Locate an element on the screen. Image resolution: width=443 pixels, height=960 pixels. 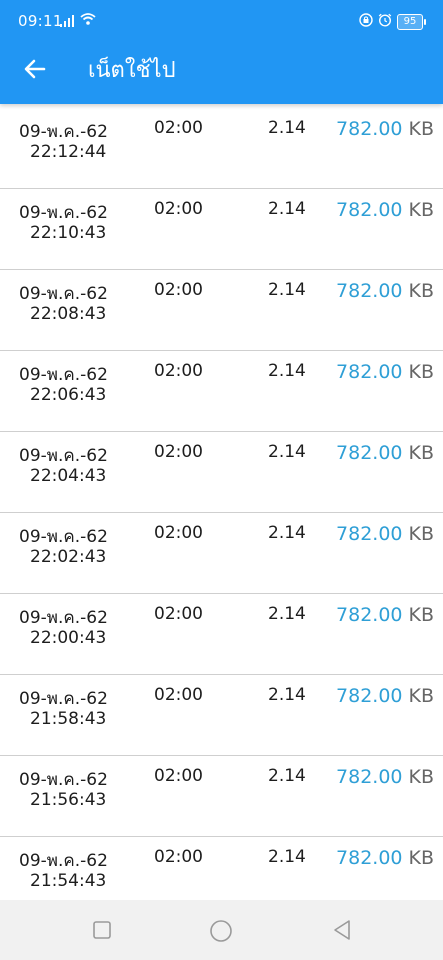
app-bar: เน็ตใช้ไป is located at coordinates (221, 74).